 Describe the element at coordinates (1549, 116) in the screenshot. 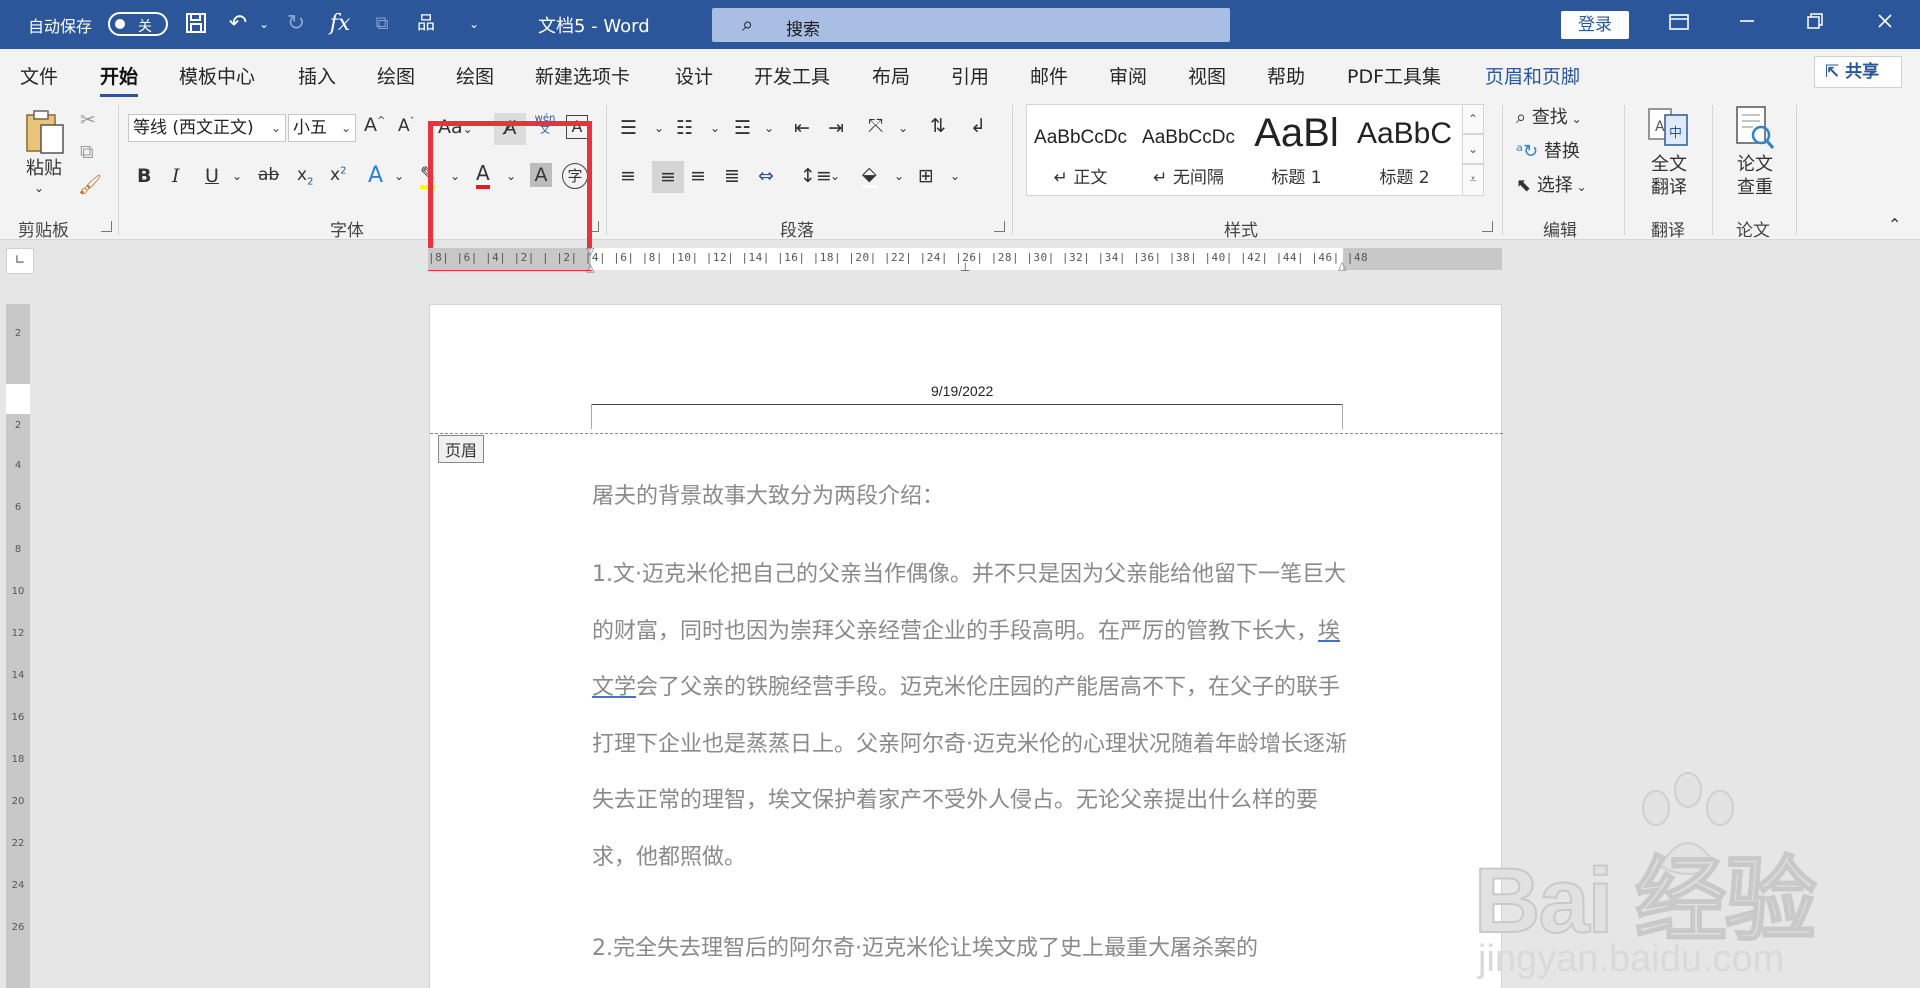

I see `find-button: ⌕ 查找 ⌄` at that location.